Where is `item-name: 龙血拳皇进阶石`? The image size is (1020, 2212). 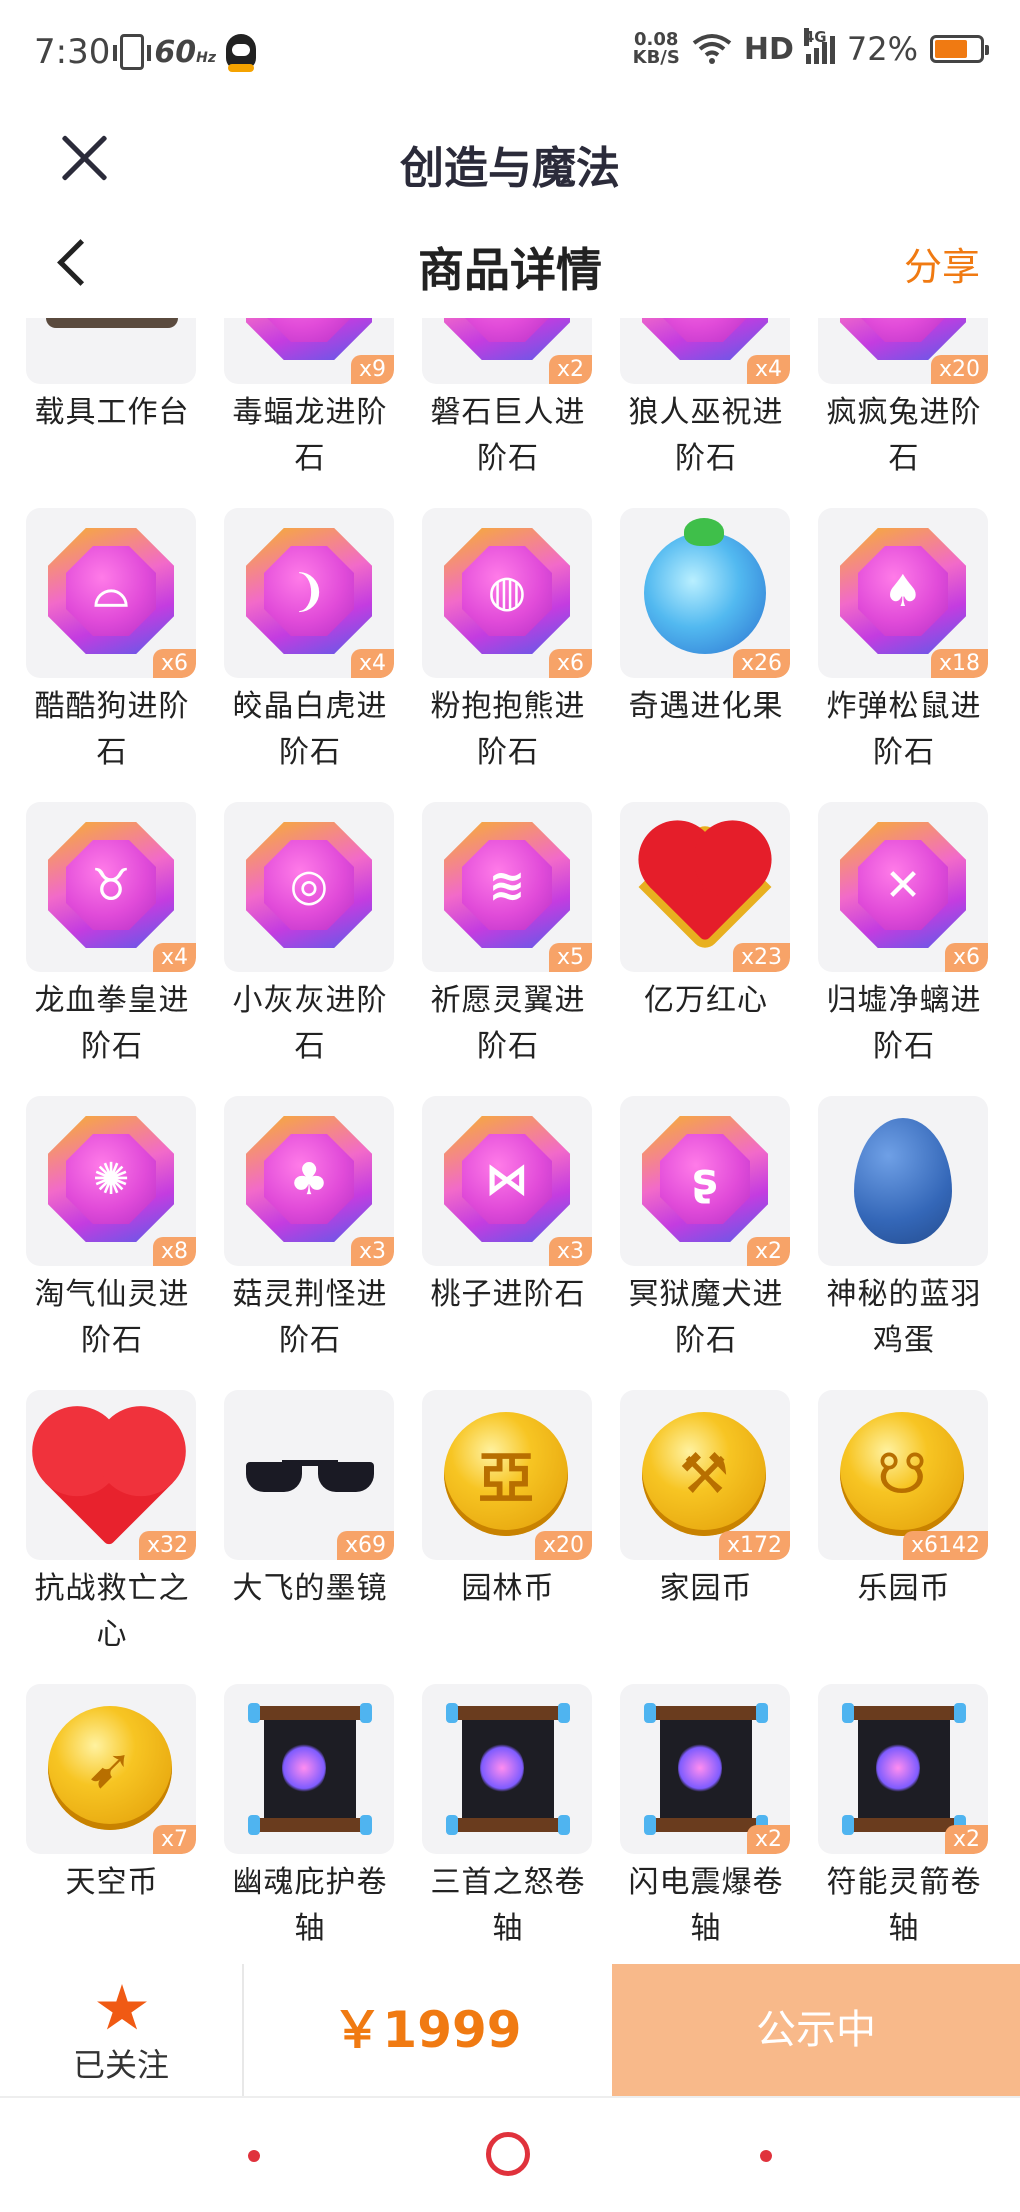 item-name: 龙血拳皇进阶石 is located at coordinates (112, 1023).